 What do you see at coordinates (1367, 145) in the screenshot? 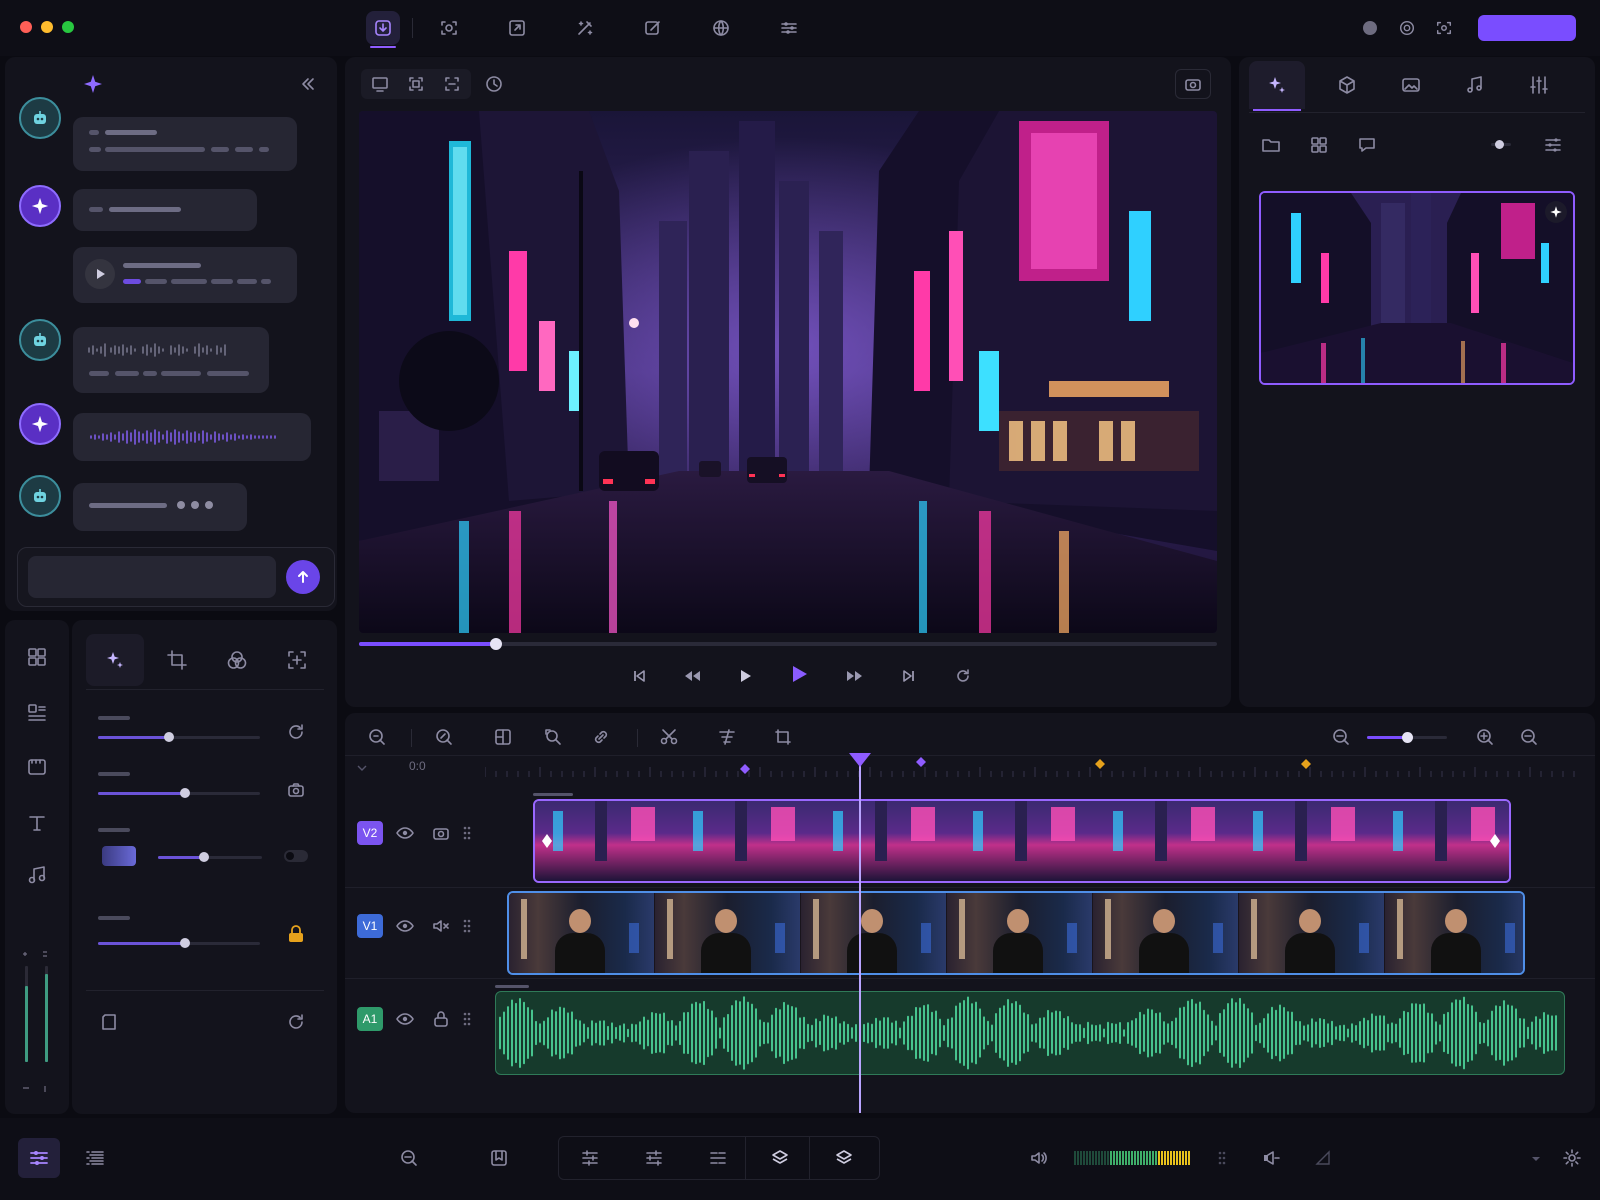
I see `comment-icon` at bounding box center [1367, 145].